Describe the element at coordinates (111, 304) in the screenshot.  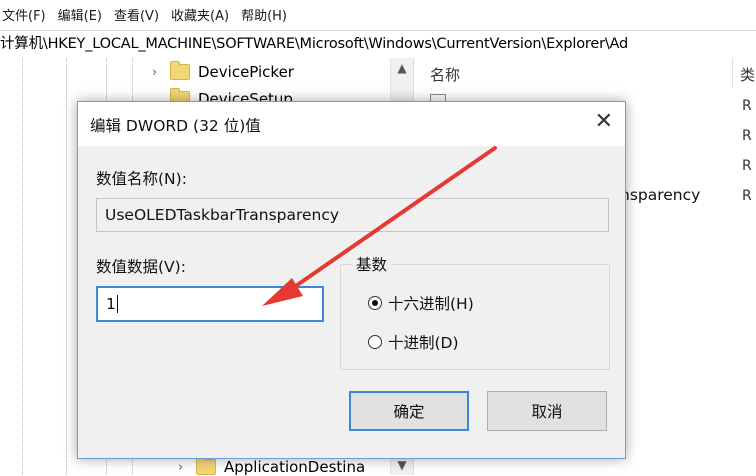
I see `value-data-text: 1` at that location.